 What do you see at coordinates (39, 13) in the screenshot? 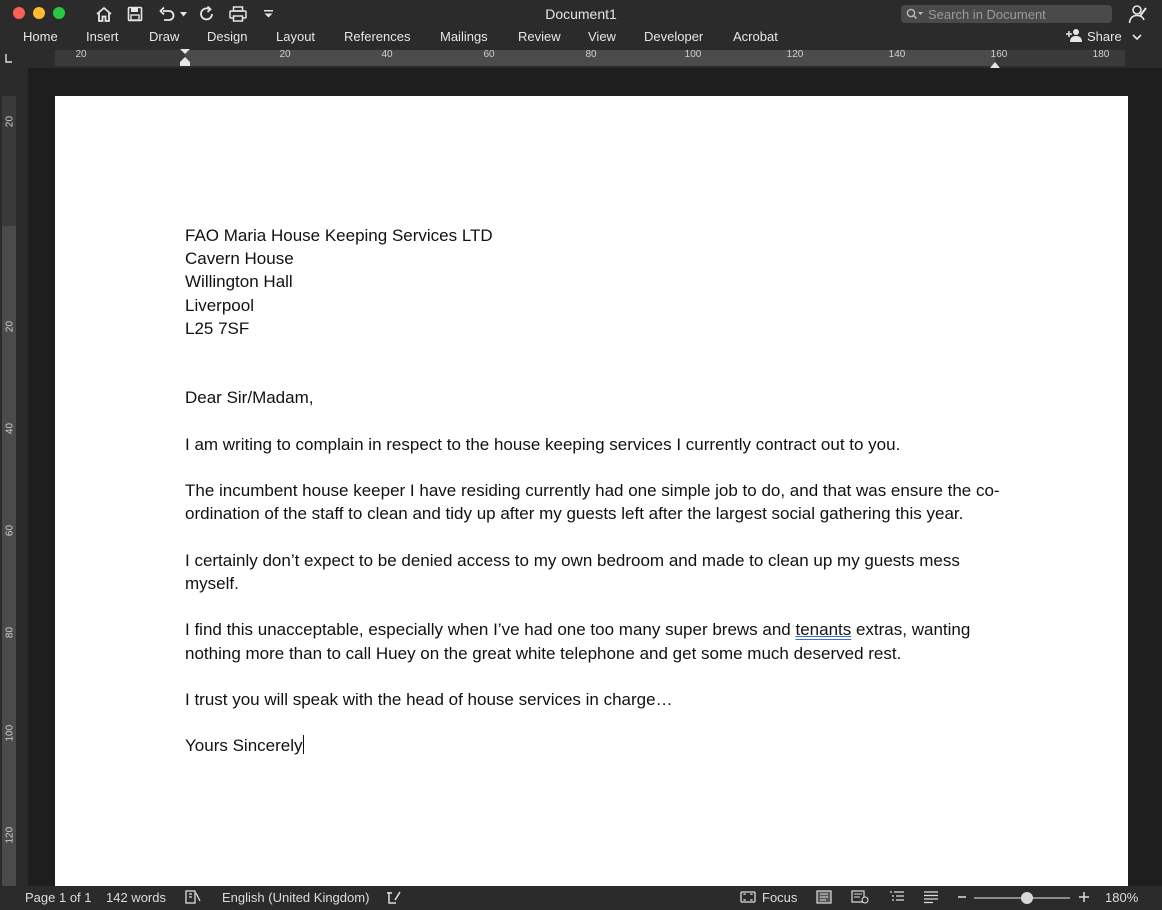
I see `minimize-window-button` at bounding box center [39, 13].